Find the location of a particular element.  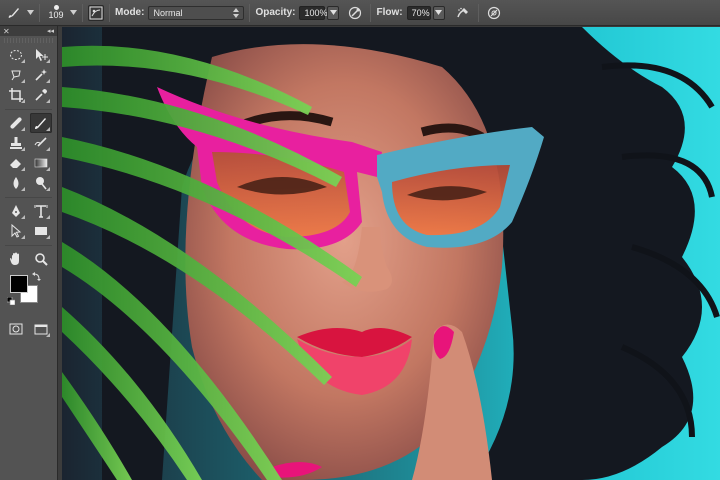

brush-icon is located at coordinates (40, 123).